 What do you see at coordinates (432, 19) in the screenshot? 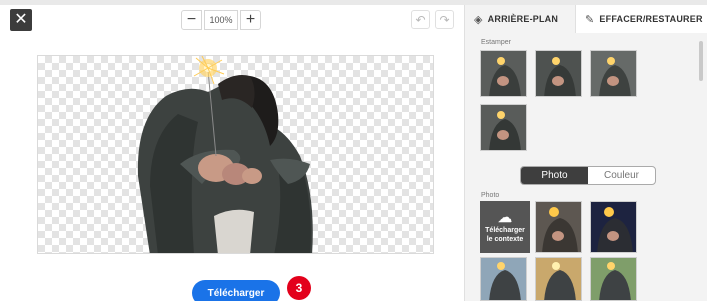
I see `history-controls: ↶ ↷` at bounding box center [432, 19].